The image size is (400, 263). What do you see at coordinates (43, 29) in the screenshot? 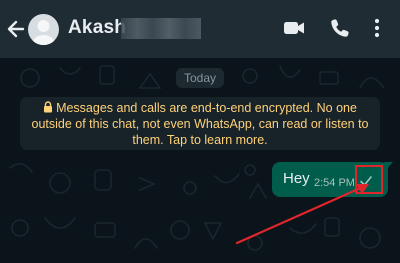
I see `avatar` at bounding box center [43, 29].